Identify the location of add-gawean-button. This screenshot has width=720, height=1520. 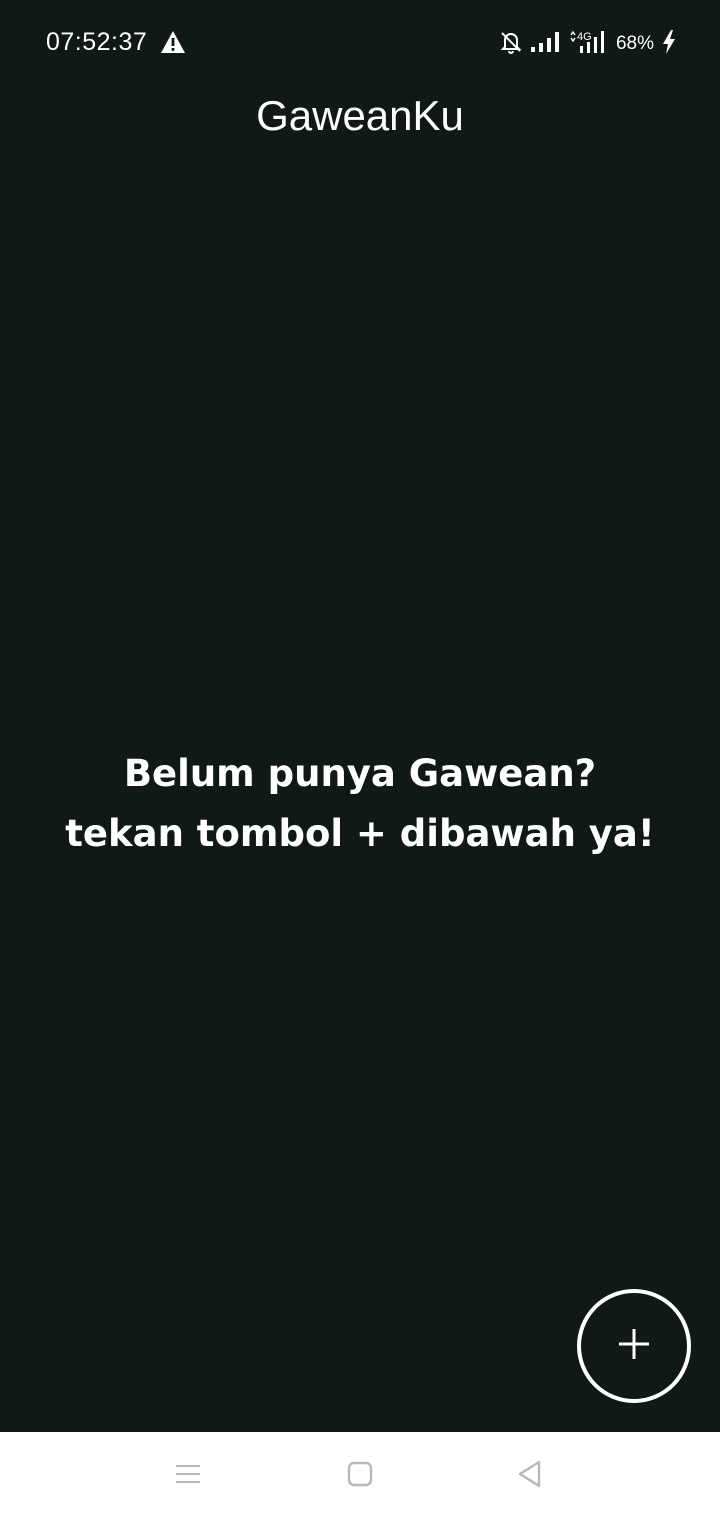
(634, 1346).